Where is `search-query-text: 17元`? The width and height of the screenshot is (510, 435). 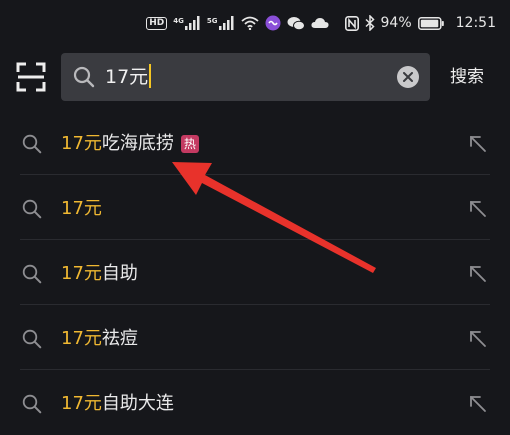 search-query-text: 17元 is located at coordinates (127, 77).